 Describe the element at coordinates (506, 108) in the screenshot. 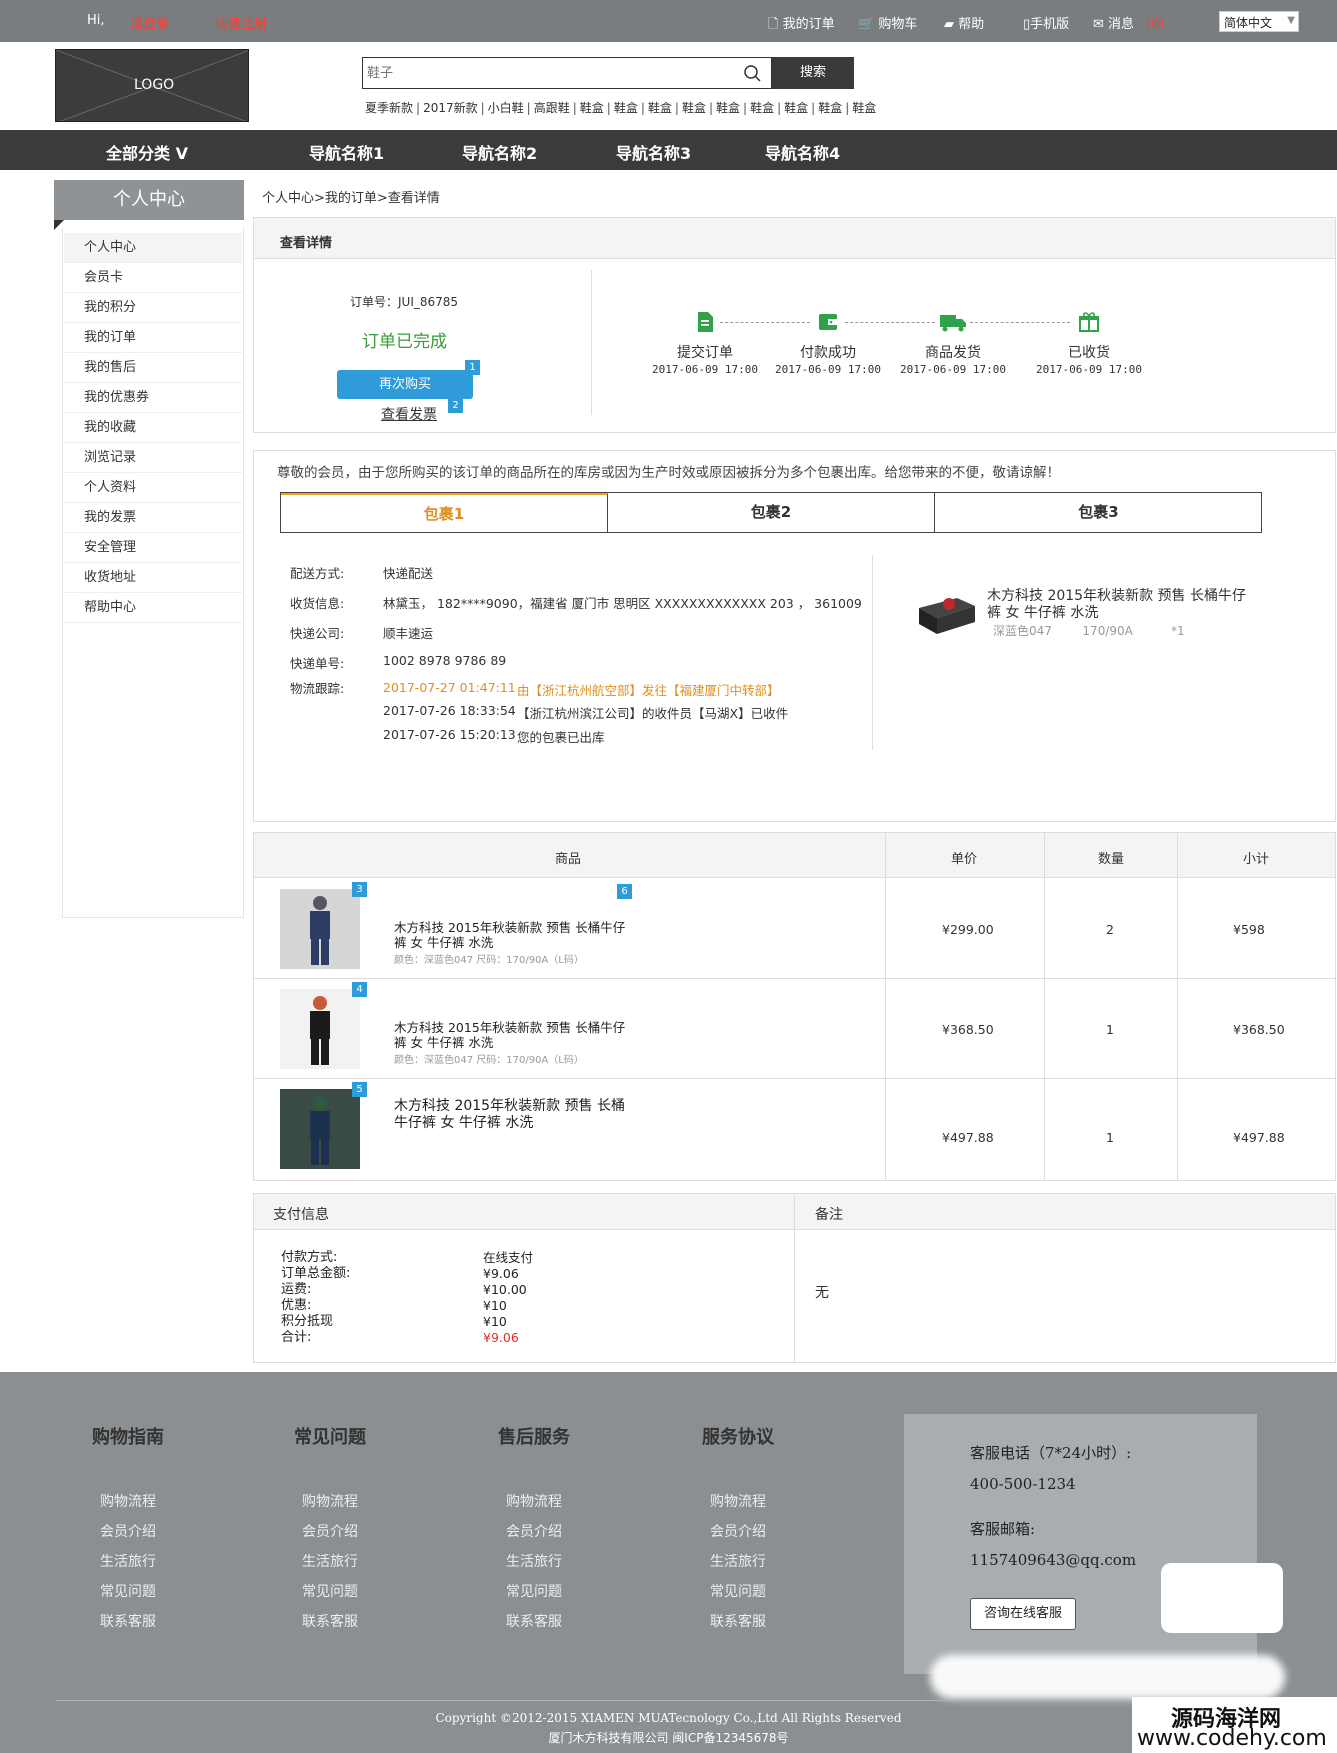

I see `hot-keyword-link: 小白鞋` at that location.